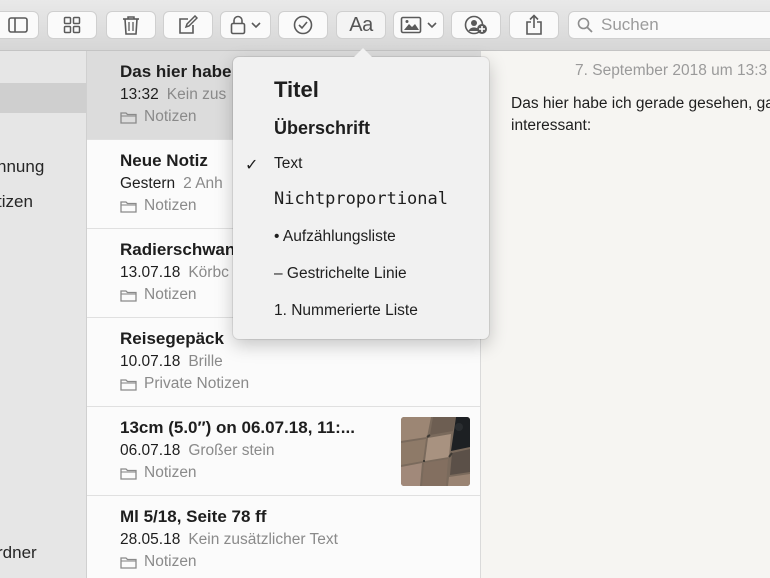 This screenshot has height=578, width=770. I want to click on sidebar: hnung tizen rdner, so click(43, 314).